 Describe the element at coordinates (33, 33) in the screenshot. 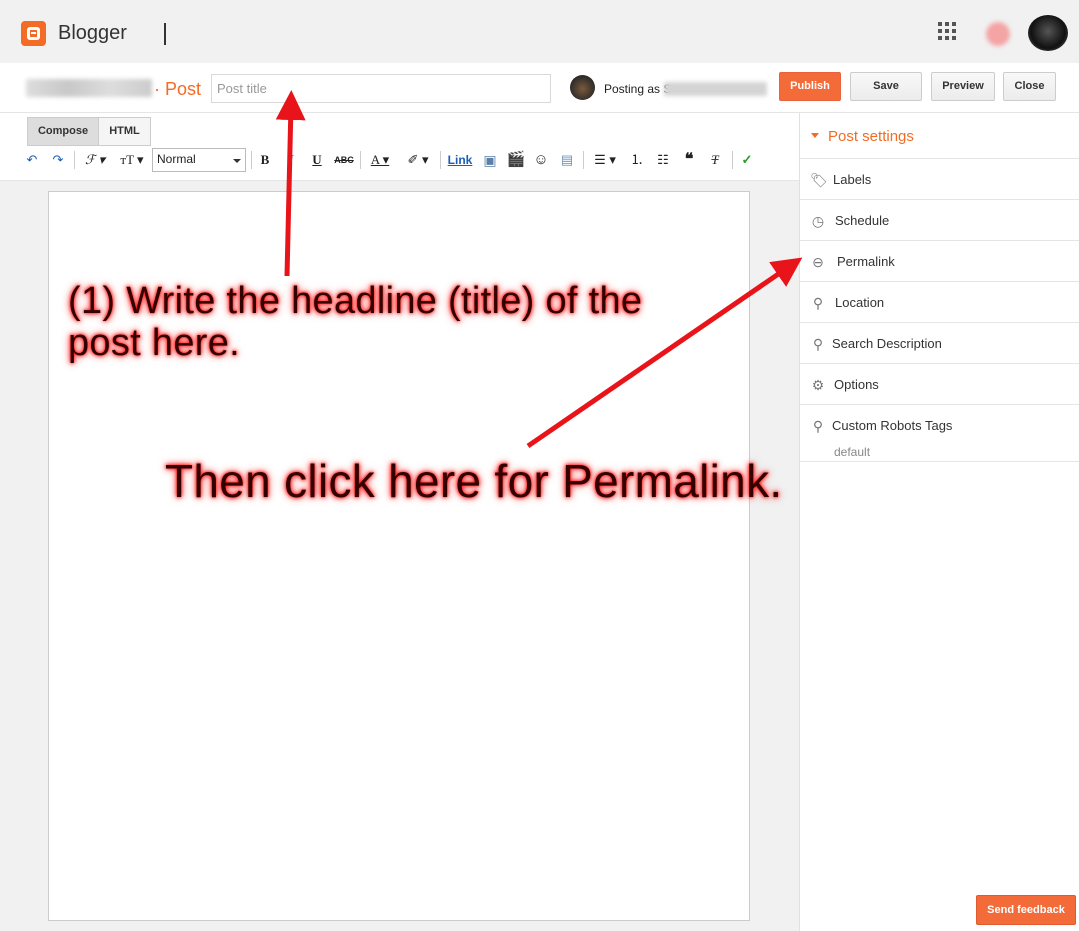

I see `blogger-logo-icon` at that location.